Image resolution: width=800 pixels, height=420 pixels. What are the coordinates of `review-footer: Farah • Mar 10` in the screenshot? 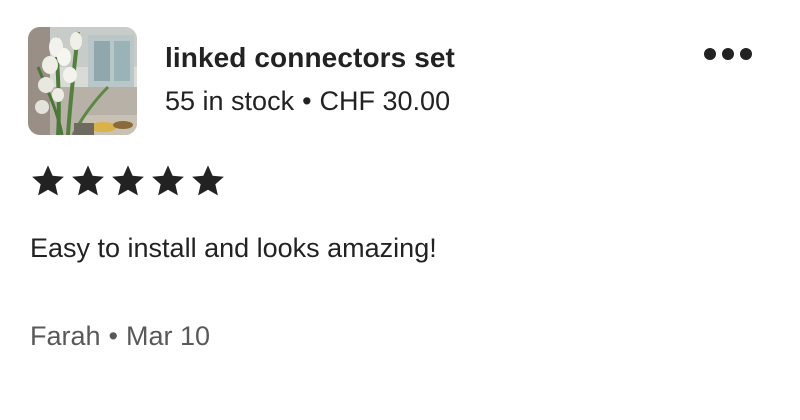 It's located at (120, 336).